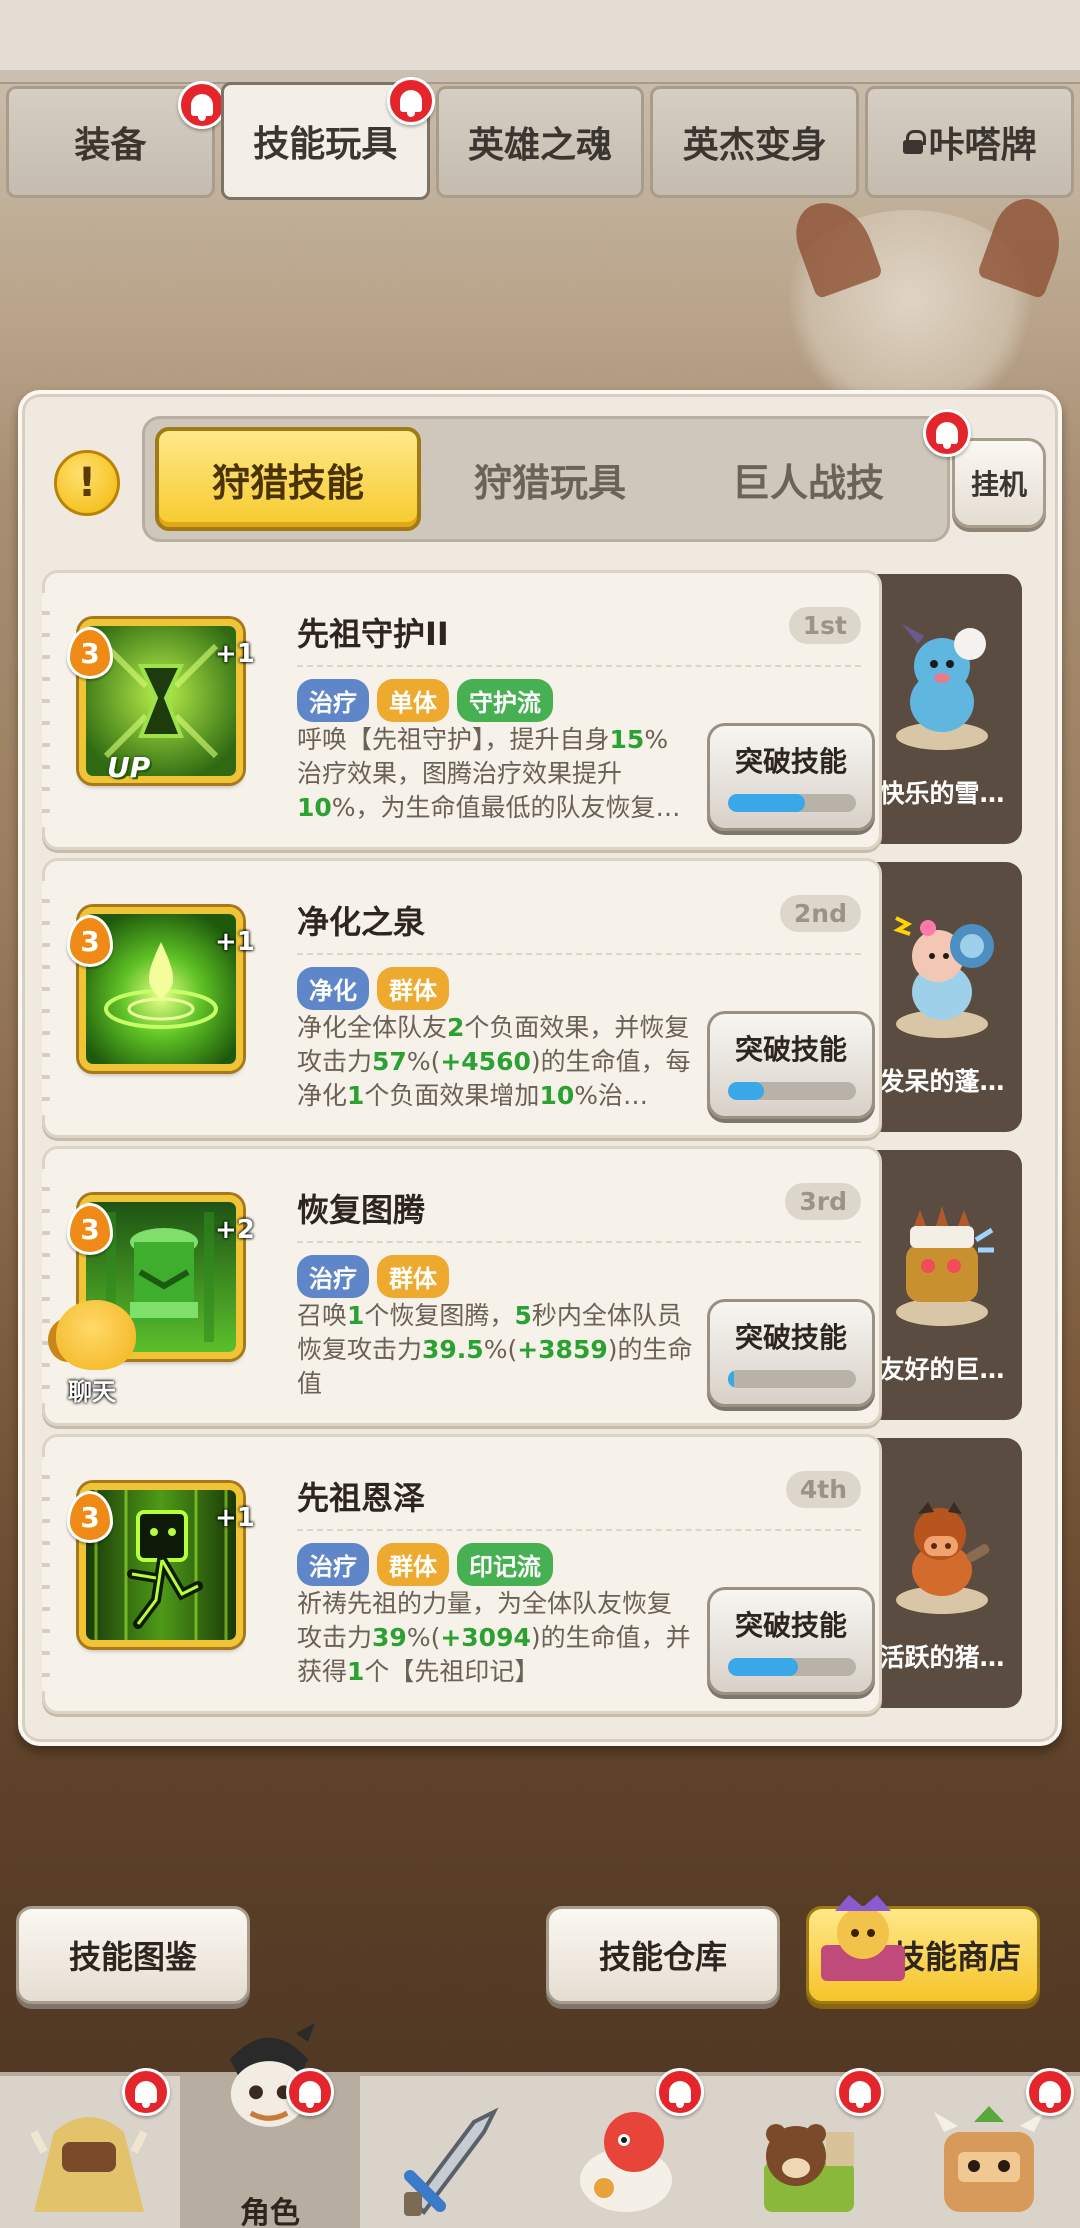 The image size is (1080, 2228). I want to click on chat-button: 聊天, so click(103, 1353).